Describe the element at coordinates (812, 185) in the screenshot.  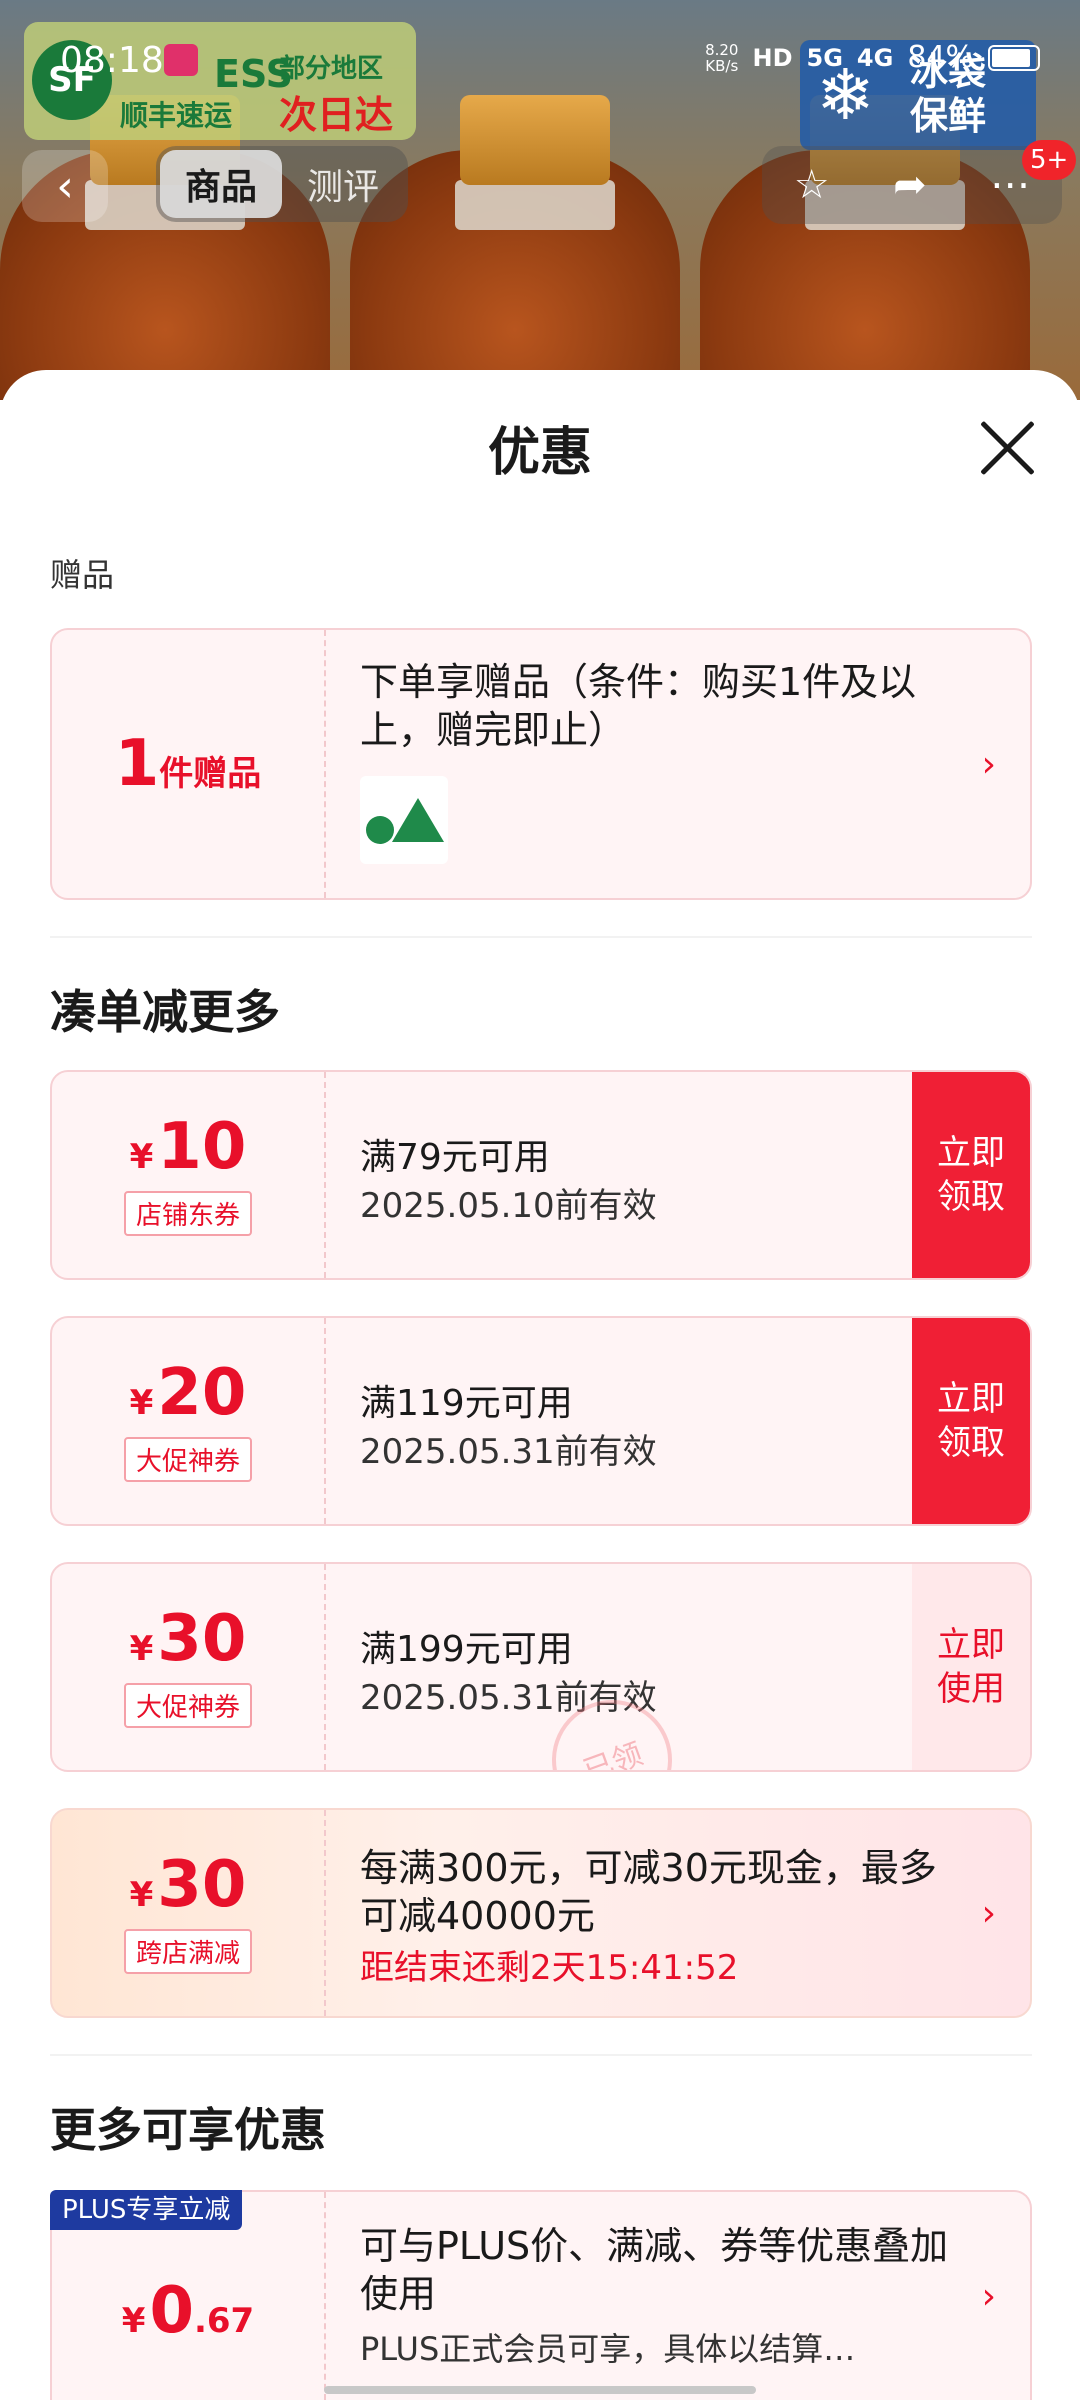
I see `favorite-star-icon: ☆` at that location.